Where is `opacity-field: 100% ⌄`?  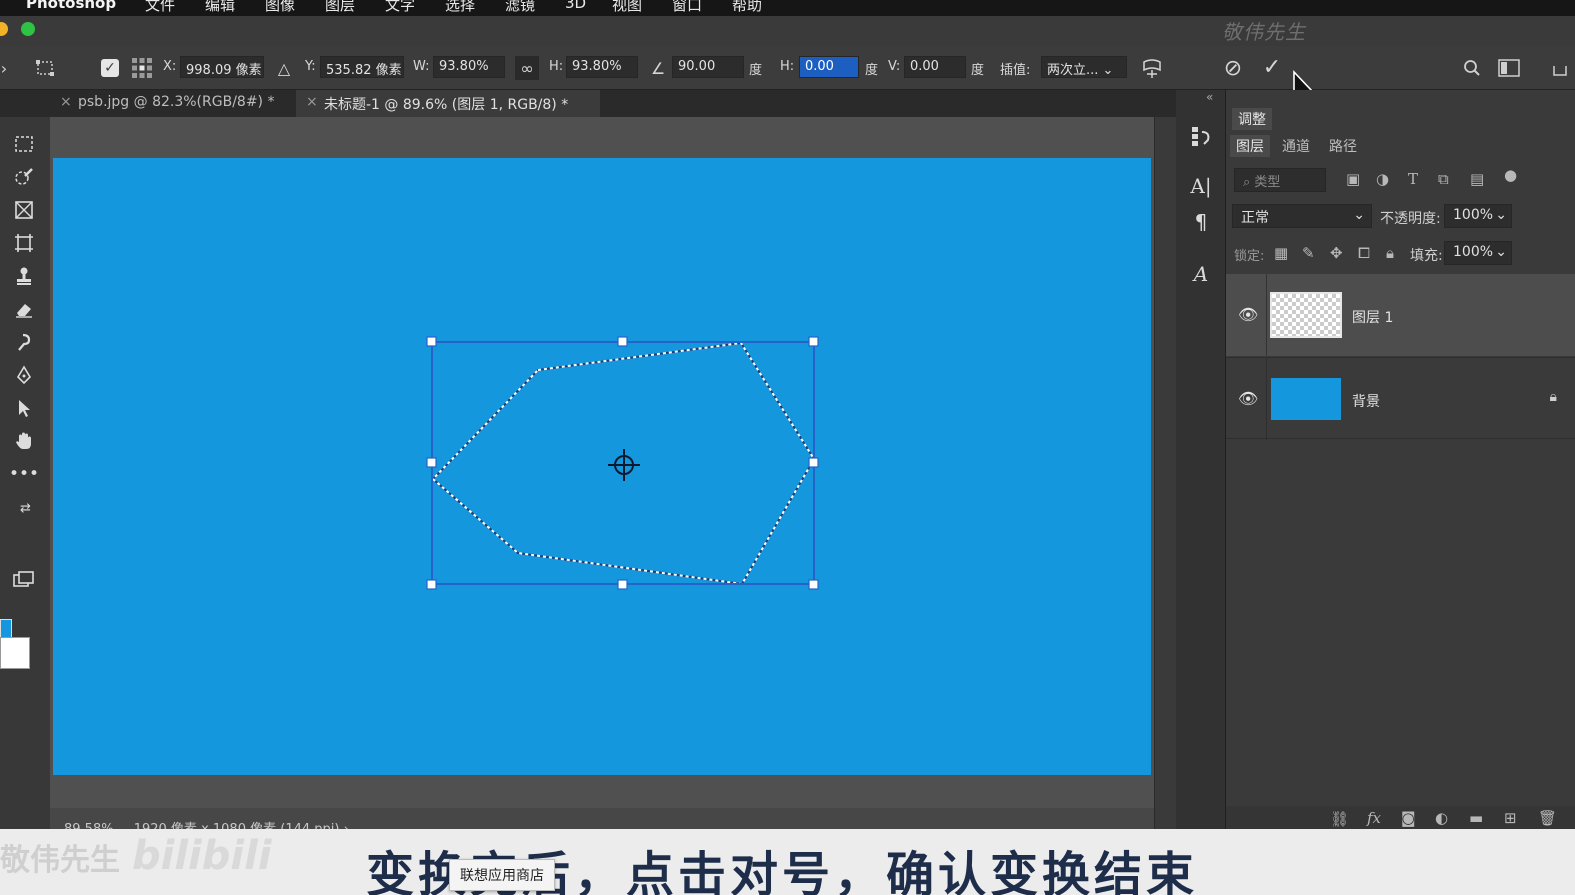 opacity-field: 100% ⌄ is located at coordinates (1478, 216).